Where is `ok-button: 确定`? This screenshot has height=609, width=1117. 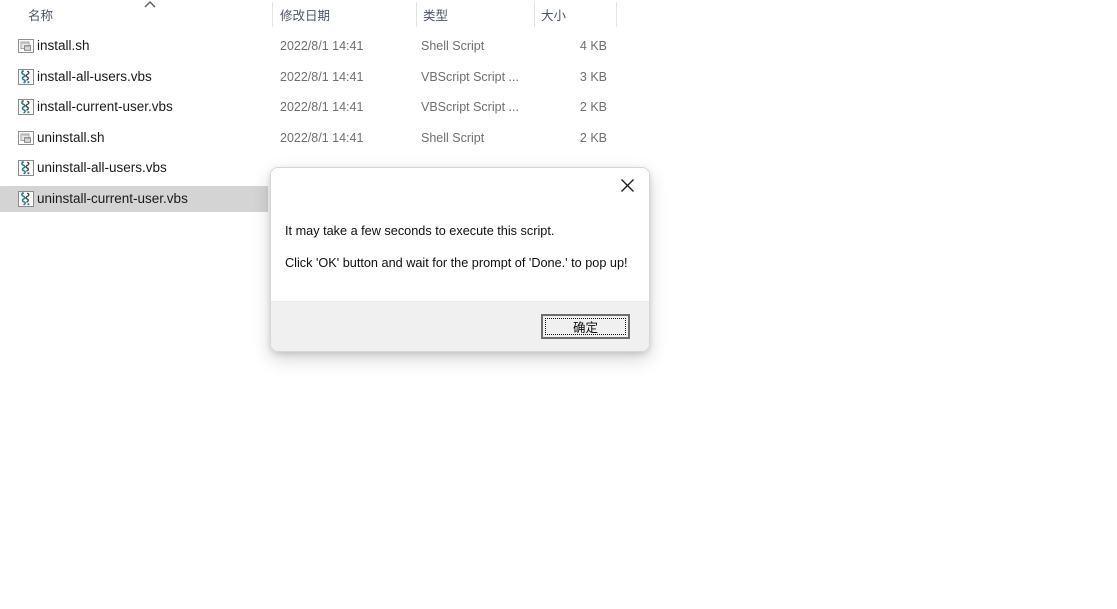 ok-button: 确定 is located at coordinates (585, 326).